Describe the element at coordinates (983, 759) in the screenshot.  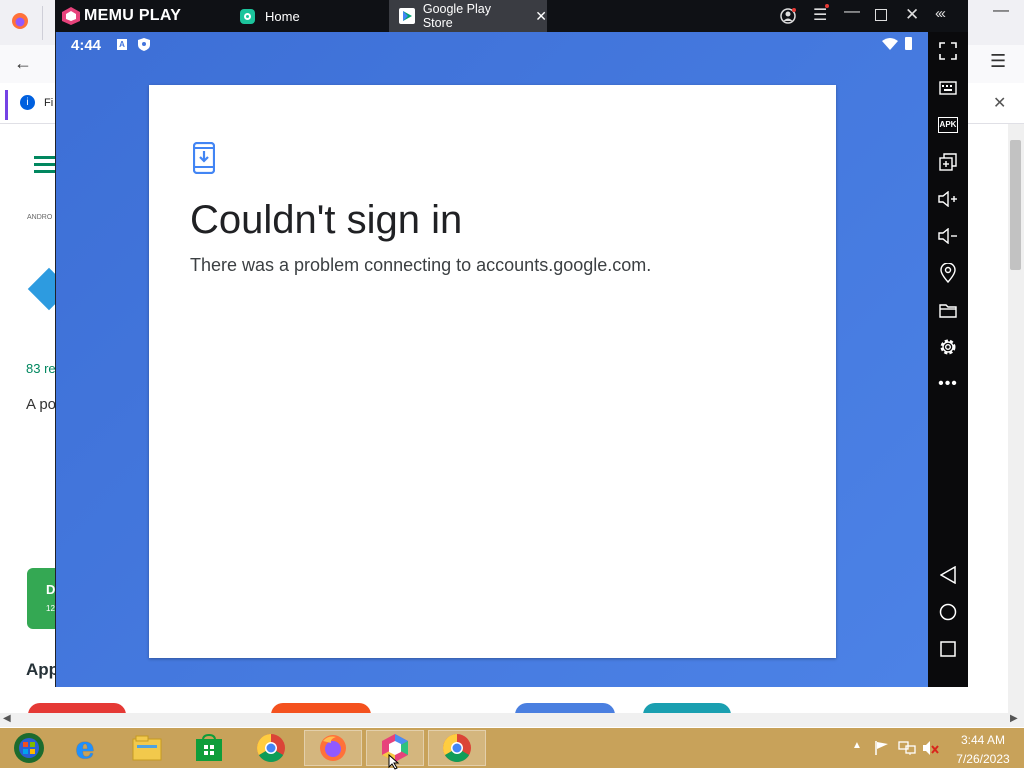
I see `clock-date: 7/26/2023` at that location.